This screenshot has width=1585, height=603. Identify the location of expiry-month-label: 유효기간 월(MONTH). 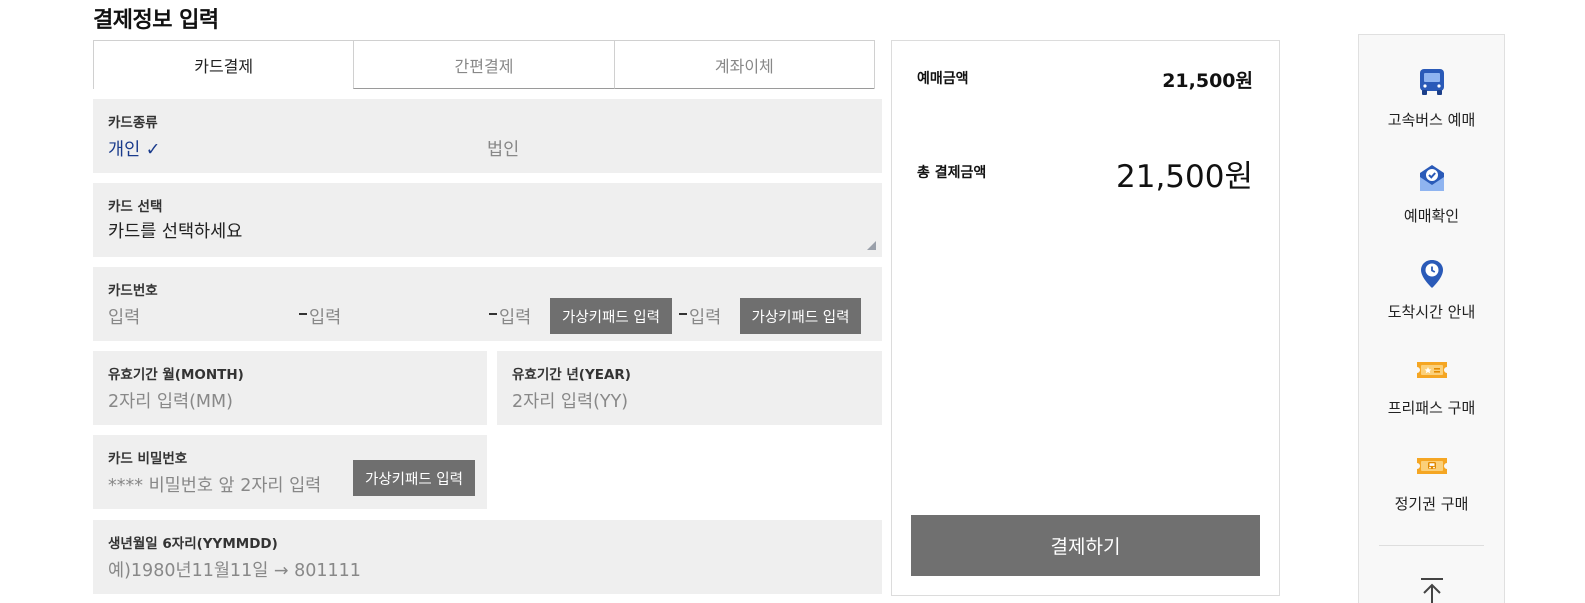
(176, 375).